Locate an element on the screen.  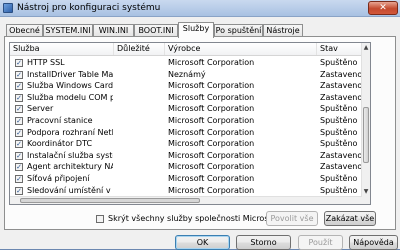
service-name: Server is located at coordinates (40, 109).